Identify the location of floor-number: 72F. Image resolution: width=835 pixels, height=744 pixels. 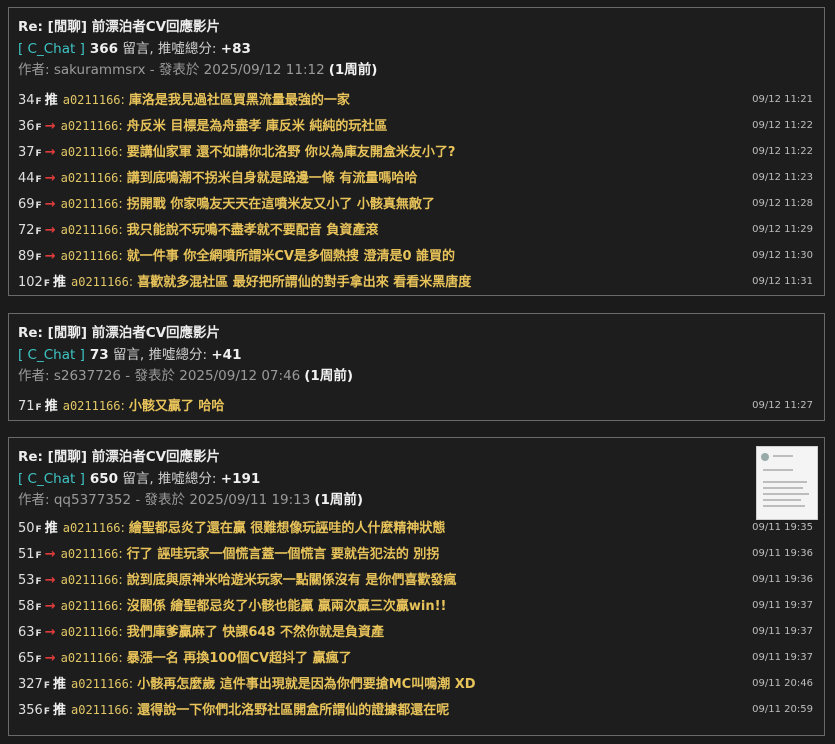
(31, 230).